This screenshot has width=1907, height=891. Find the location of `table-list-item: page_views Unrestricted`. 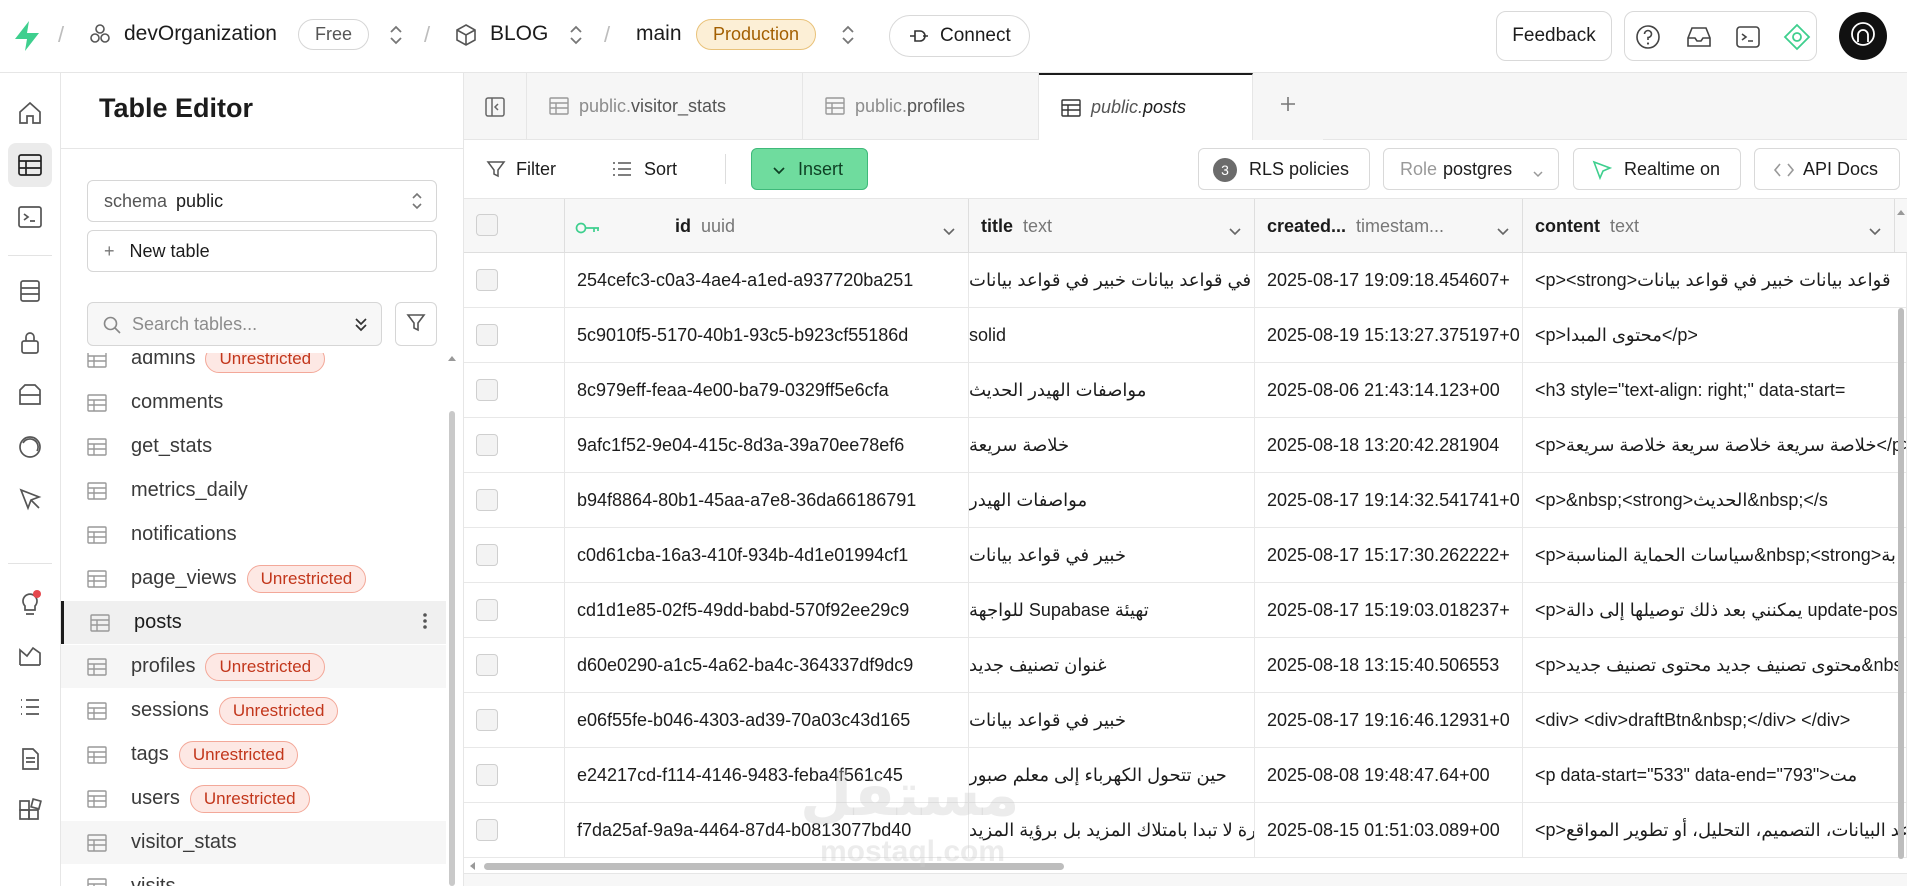

table-list-item: page_views Unrestricted is located at coordinates (253, 578).